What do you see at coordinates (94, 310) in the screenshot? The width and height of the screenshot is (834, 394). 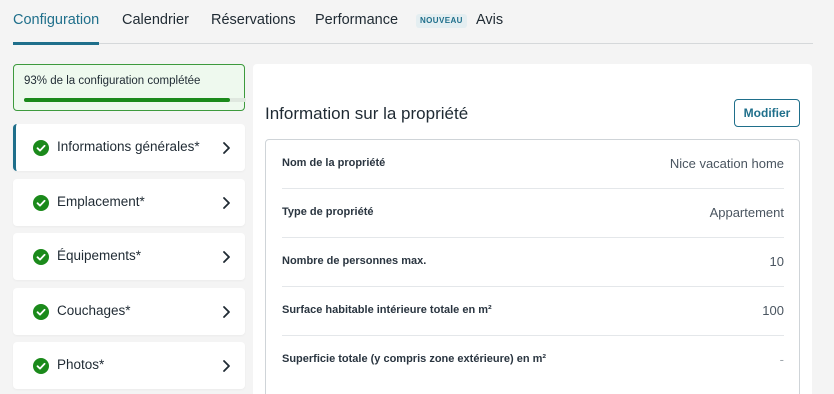 I see `step-label: Couchages*` at bounding box center [94, 310].